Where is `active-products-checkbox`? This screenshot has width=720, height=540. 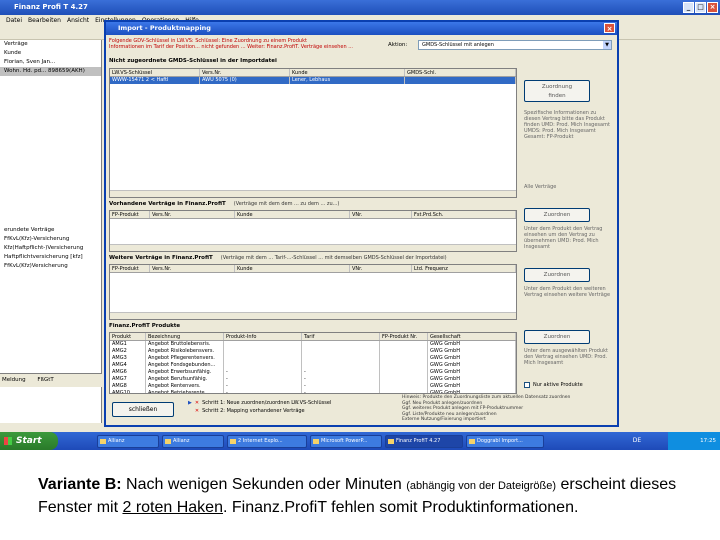
active-products-checkbox is located at coordinates (527, 385).